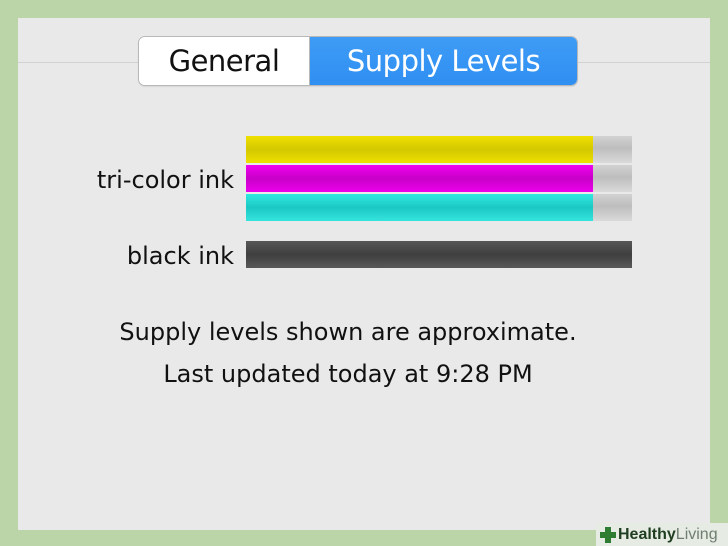 This screenshot has width=728, height=546. I want to click on magenta-ink-level-bar, so click(439, 178).